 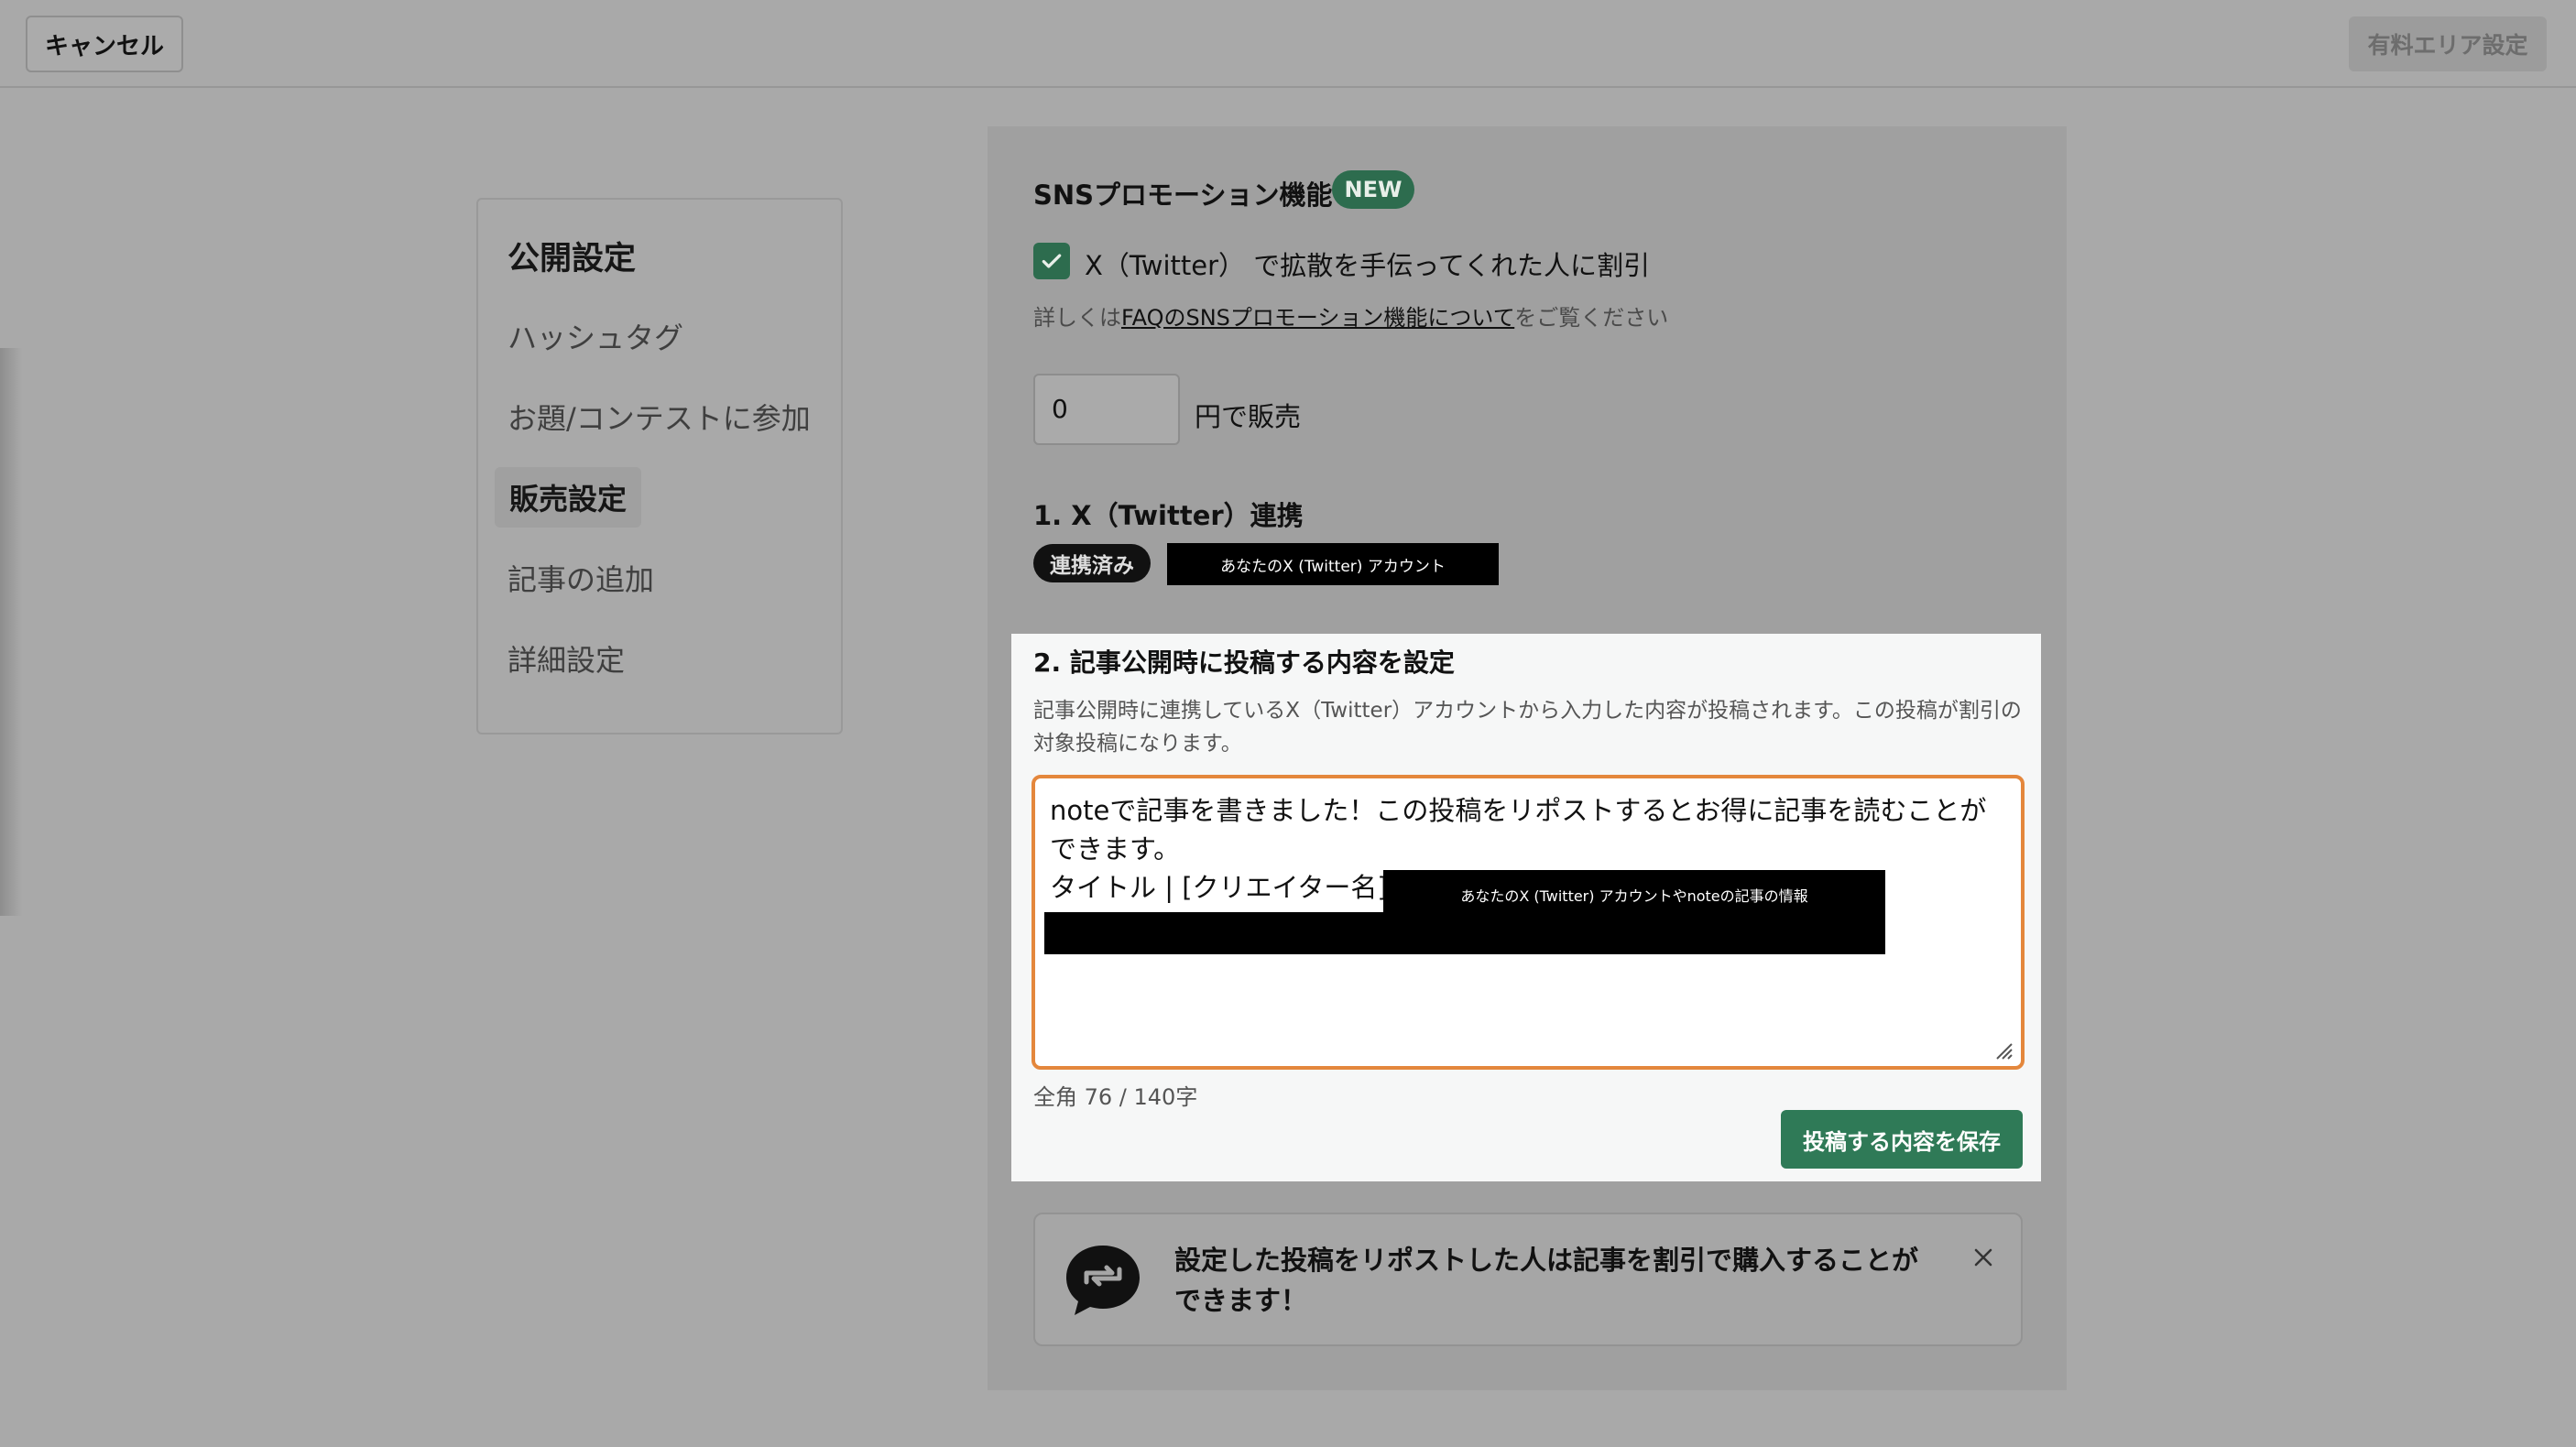 I want to click on faq-note: 詳しくはFAQのSNSプロモーション機能についてをご覧ください, so click(x=1351, y=315).